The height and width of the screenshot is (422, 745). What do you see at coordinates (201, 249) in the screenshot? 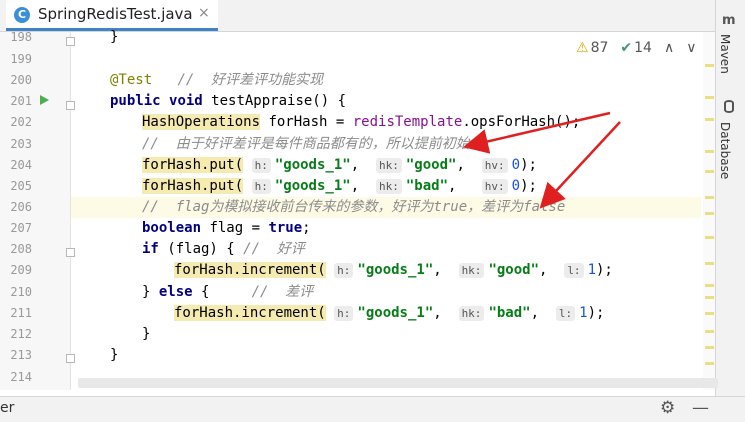
I see `code-text: (flag) {` at bounding box center [201, 249].